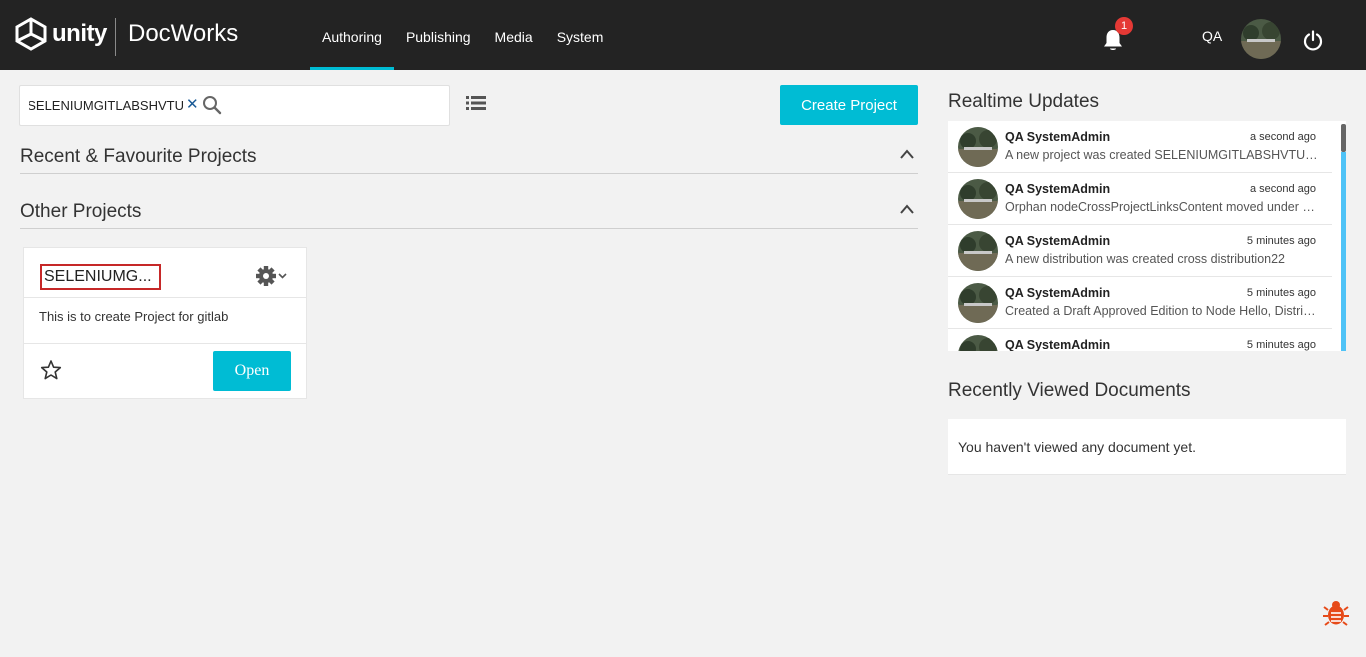 The image size is (1366, 657). Describe the element at coordinates (212, 105) in the screenshot. I see `search-icon` at that location.